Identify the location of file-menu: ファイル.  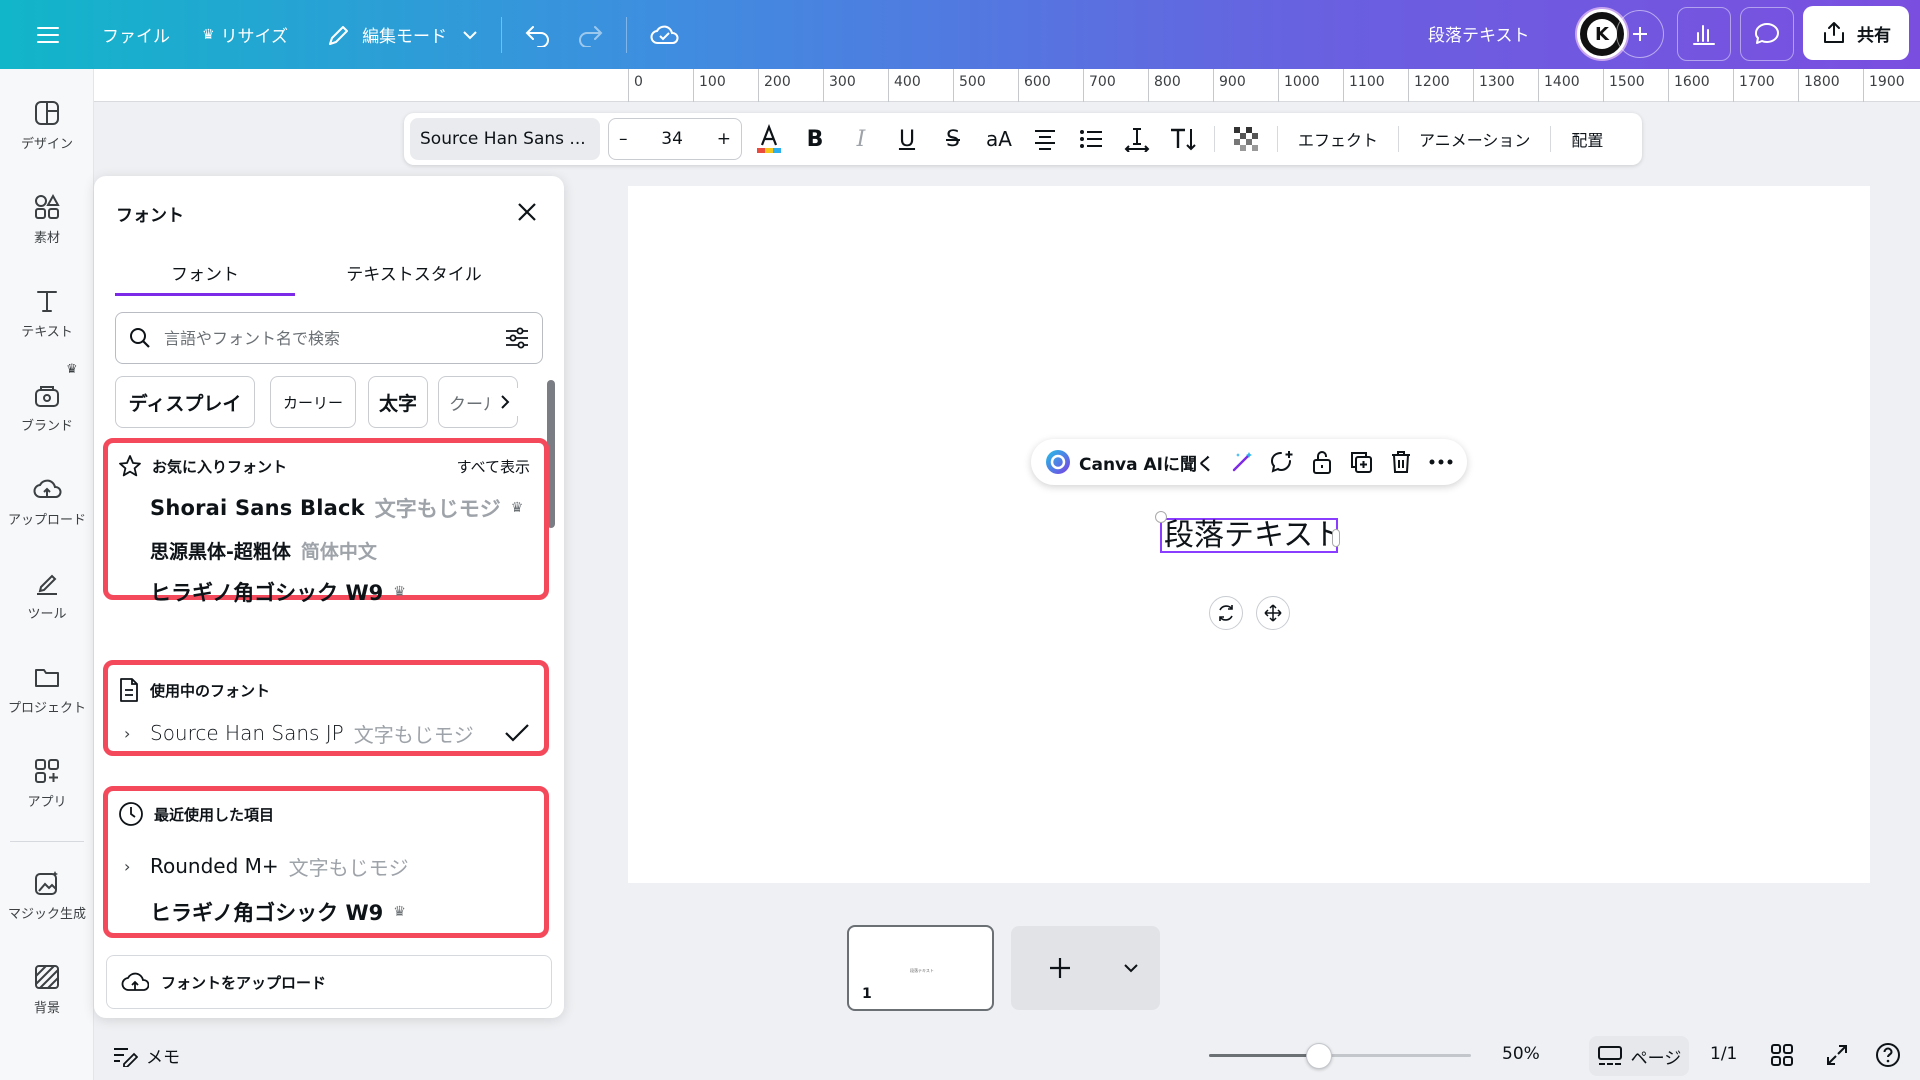
(136, 35).